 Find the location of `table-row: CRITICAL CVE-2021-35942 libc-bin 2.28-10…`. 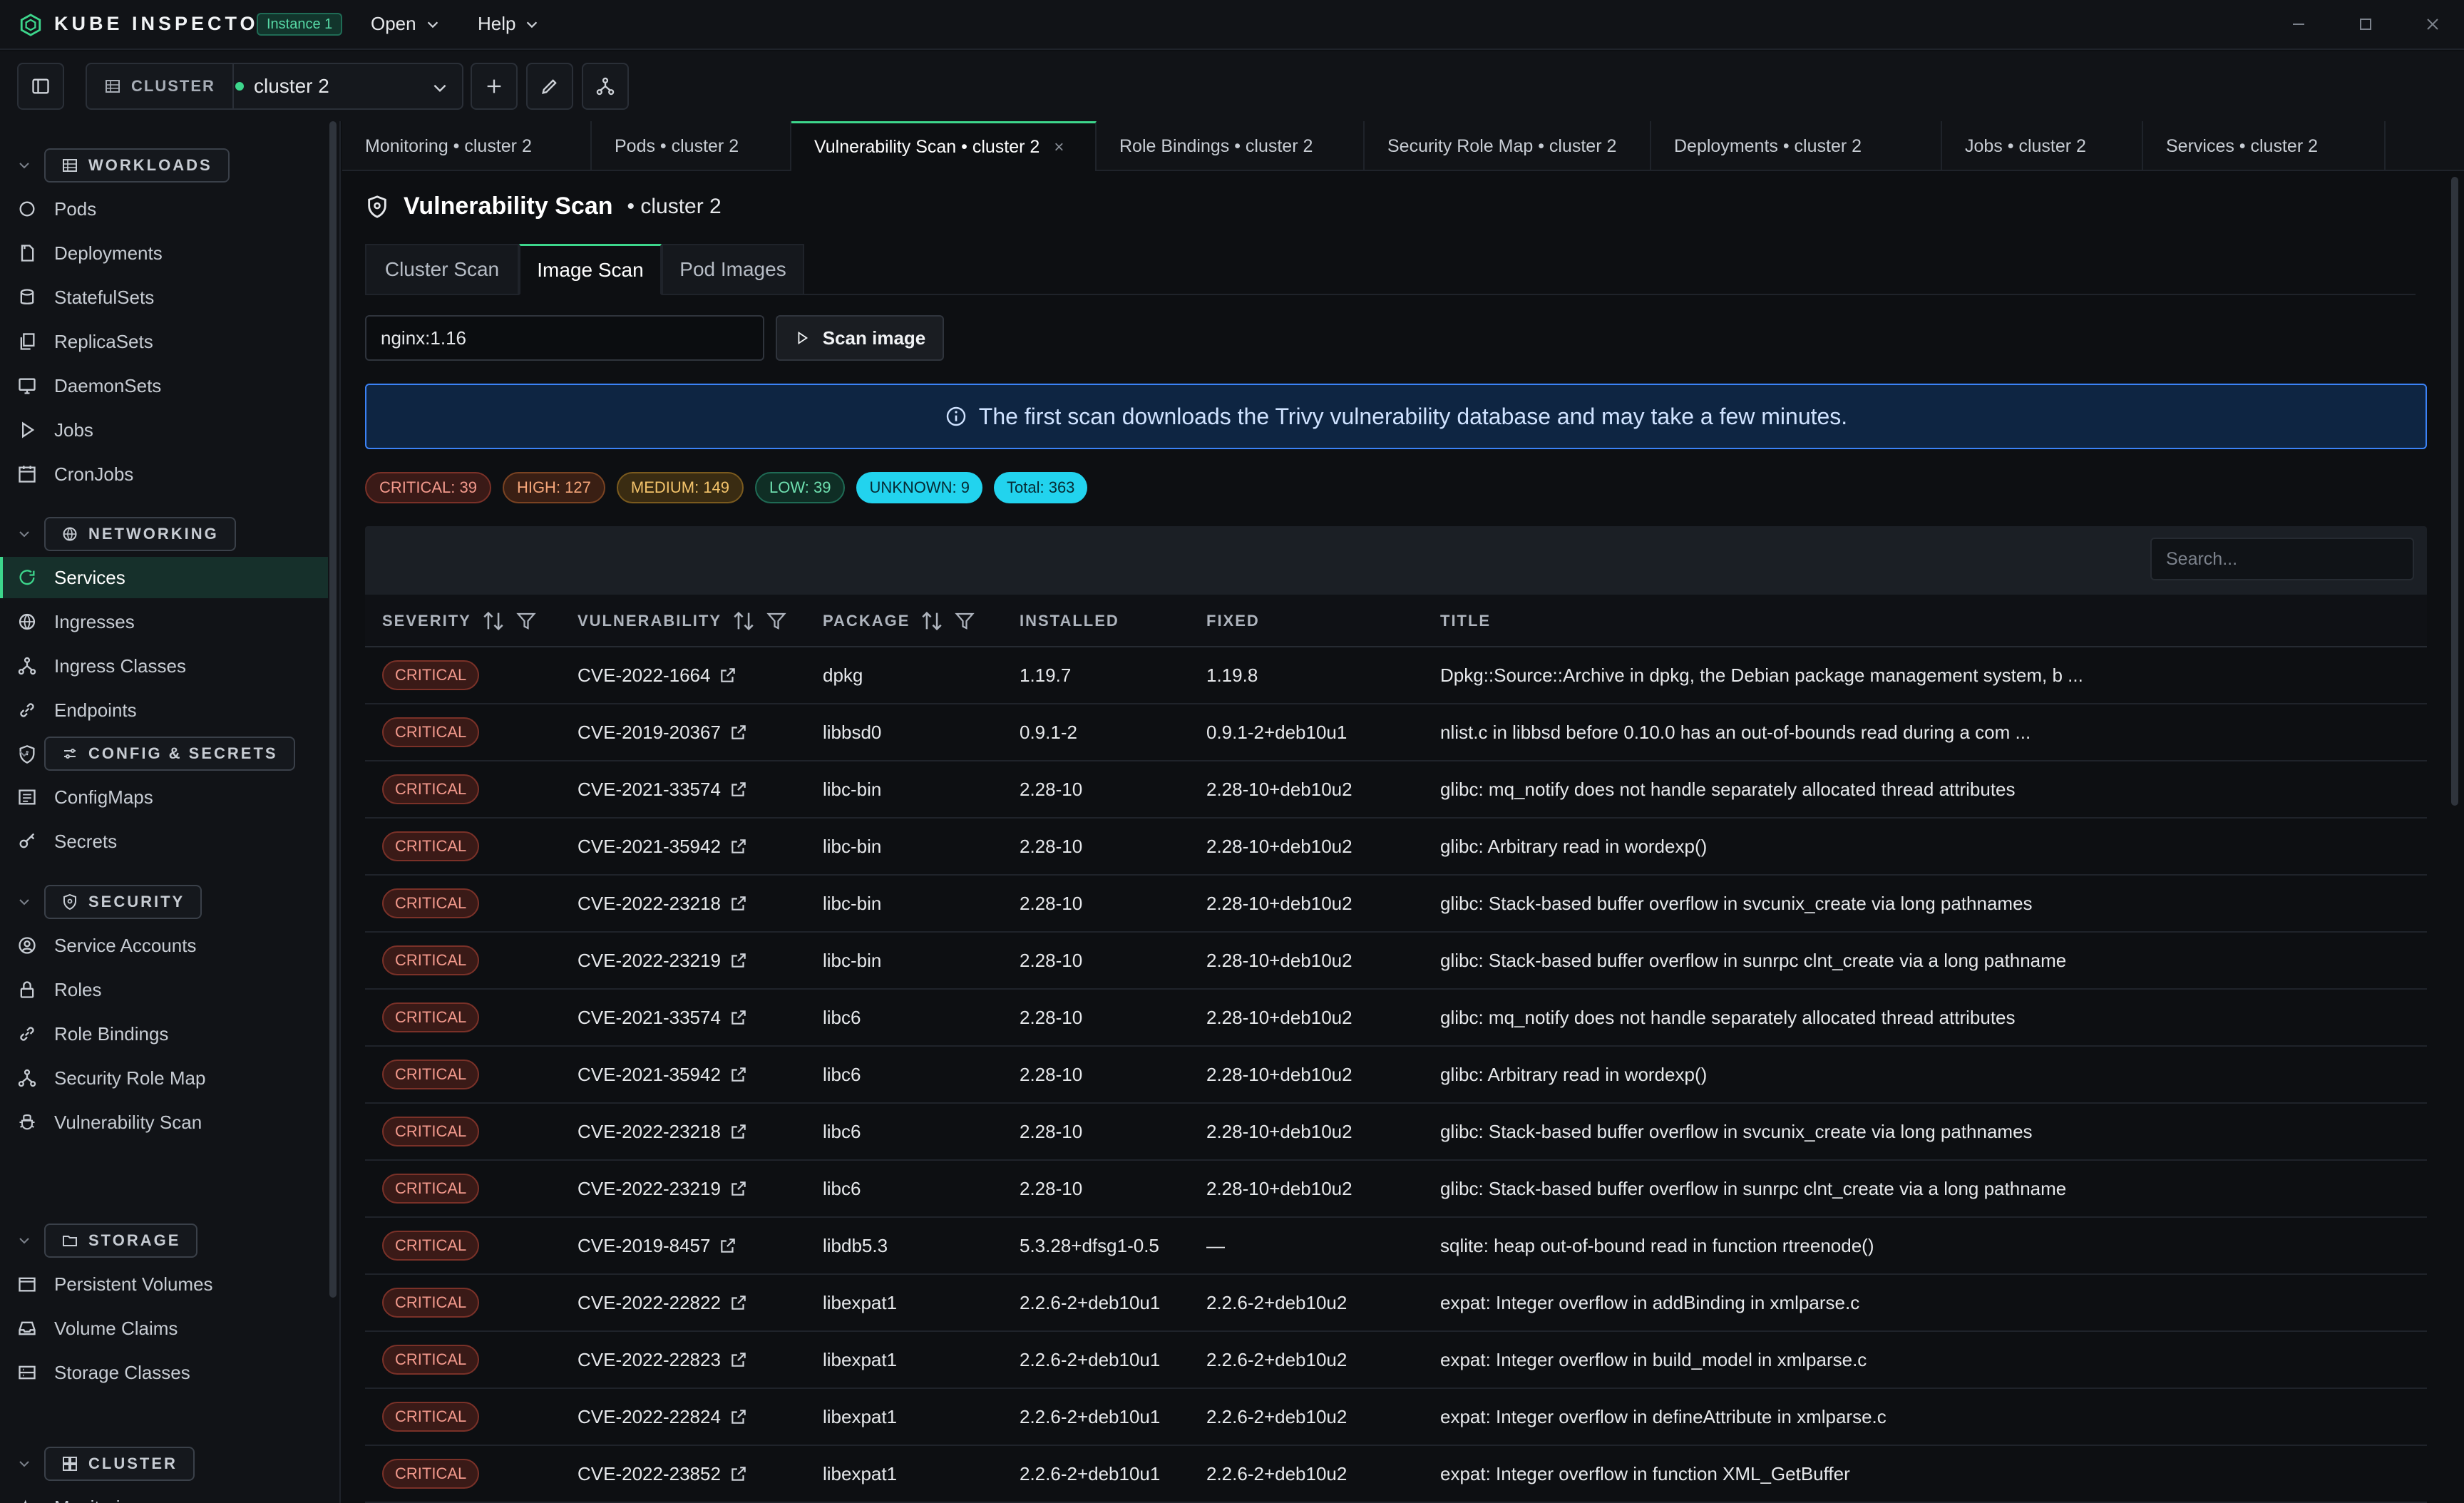

table-row: CRITICAL CVE-2021-35942 libc-bin 2.28-10… is located at coordinates (1396, 847).